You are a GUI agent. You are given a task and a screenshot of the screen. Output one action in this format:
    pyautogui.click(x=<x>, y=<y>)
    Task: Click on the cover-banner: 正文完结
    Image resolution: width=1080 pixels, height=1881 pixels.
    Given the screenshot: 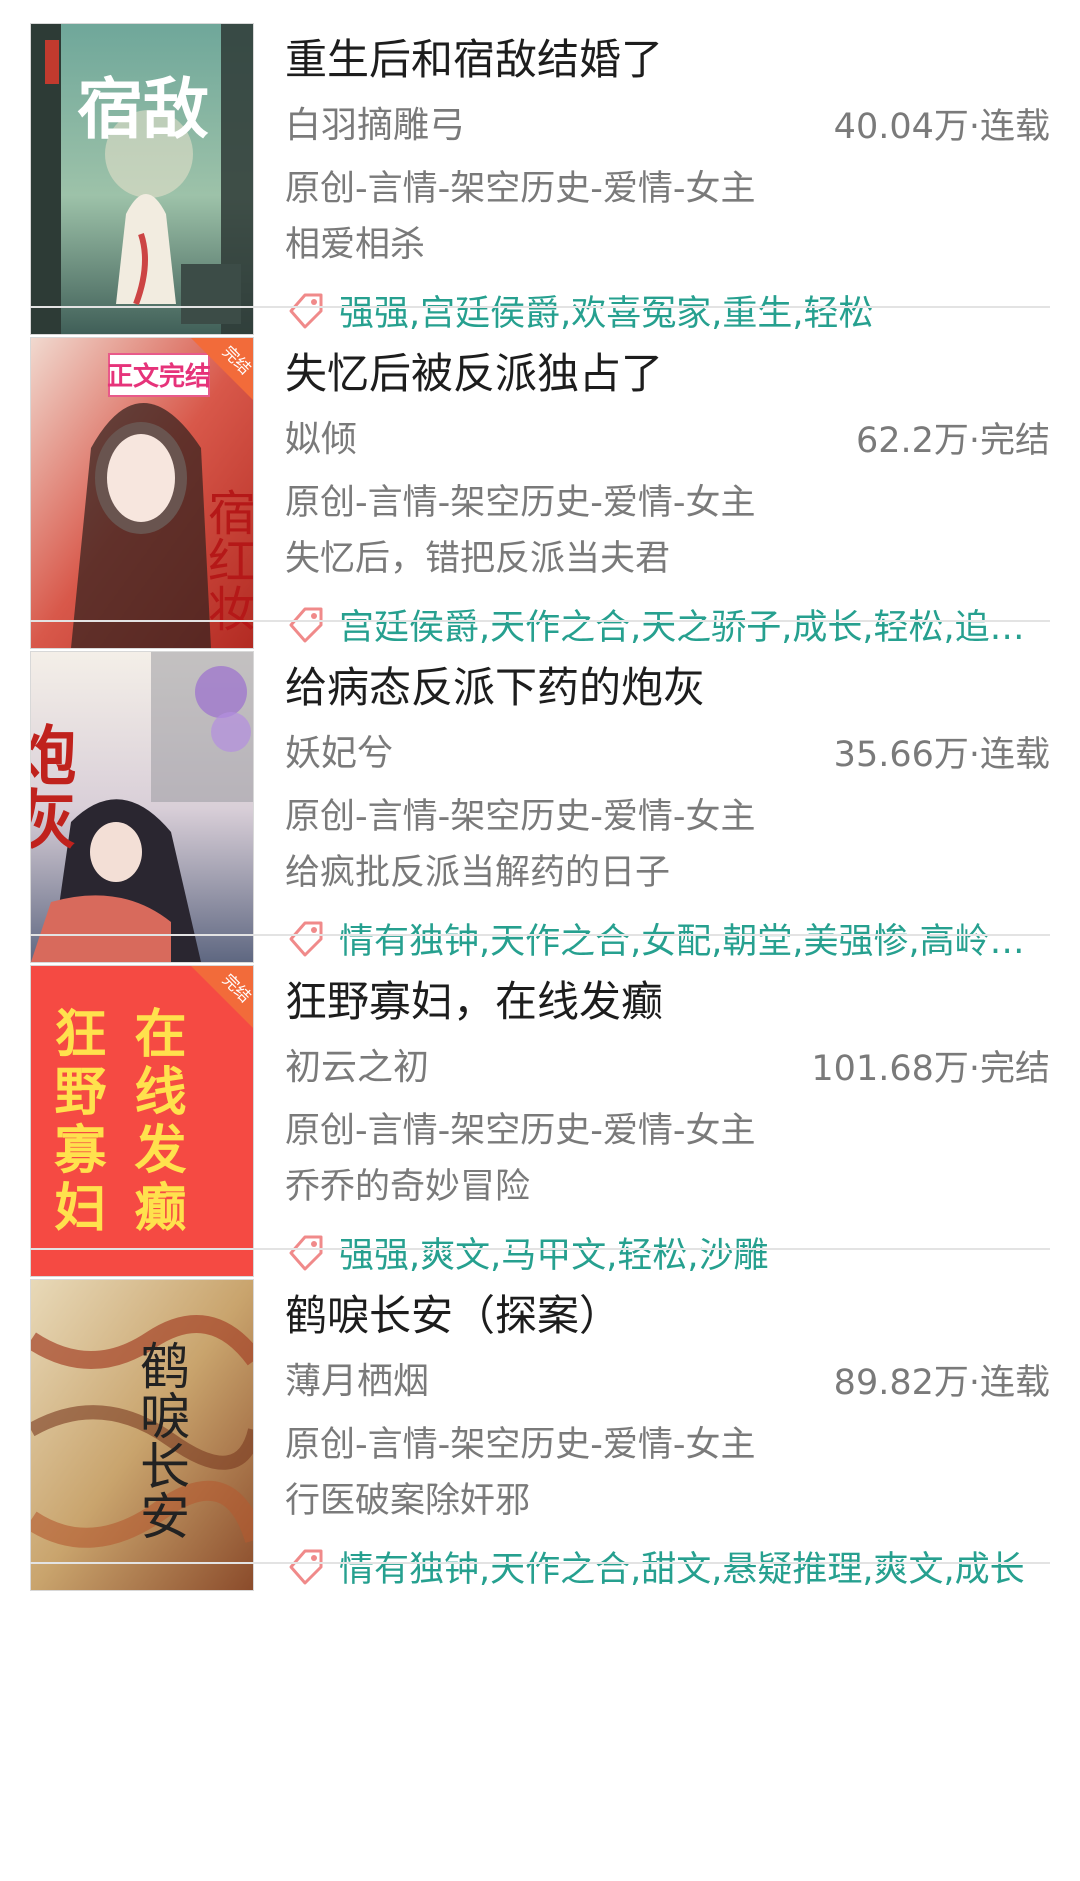 What is the action you would take?
    pyautogui.click(x=159, y=376)
    